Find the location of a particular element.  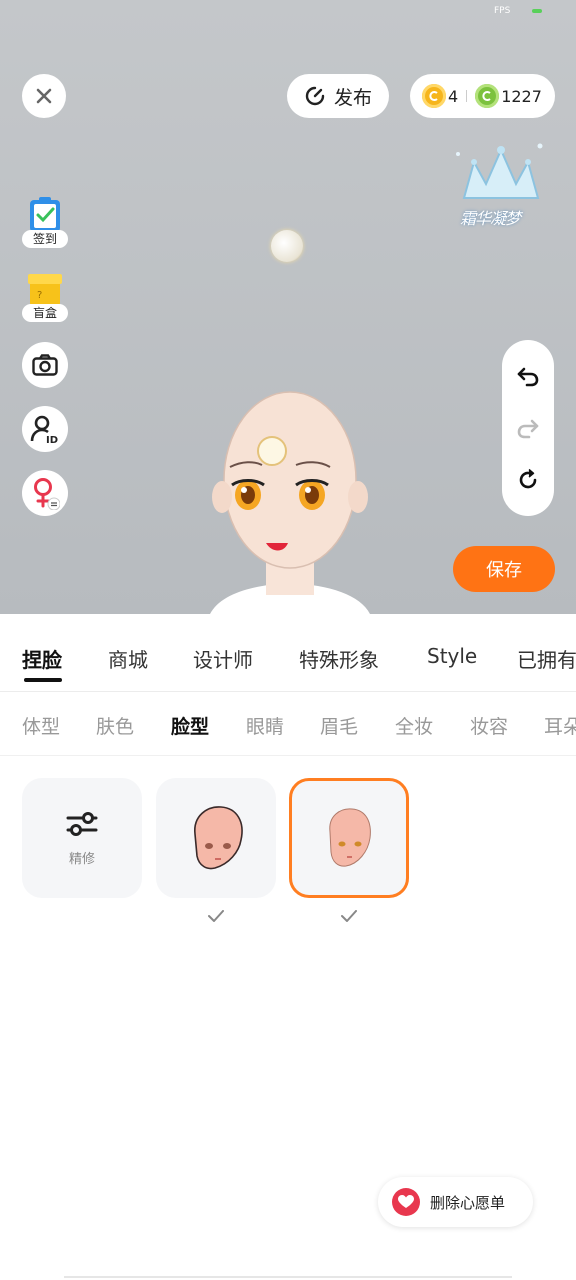

svg-text: ID is located at coordinates (52, 439).